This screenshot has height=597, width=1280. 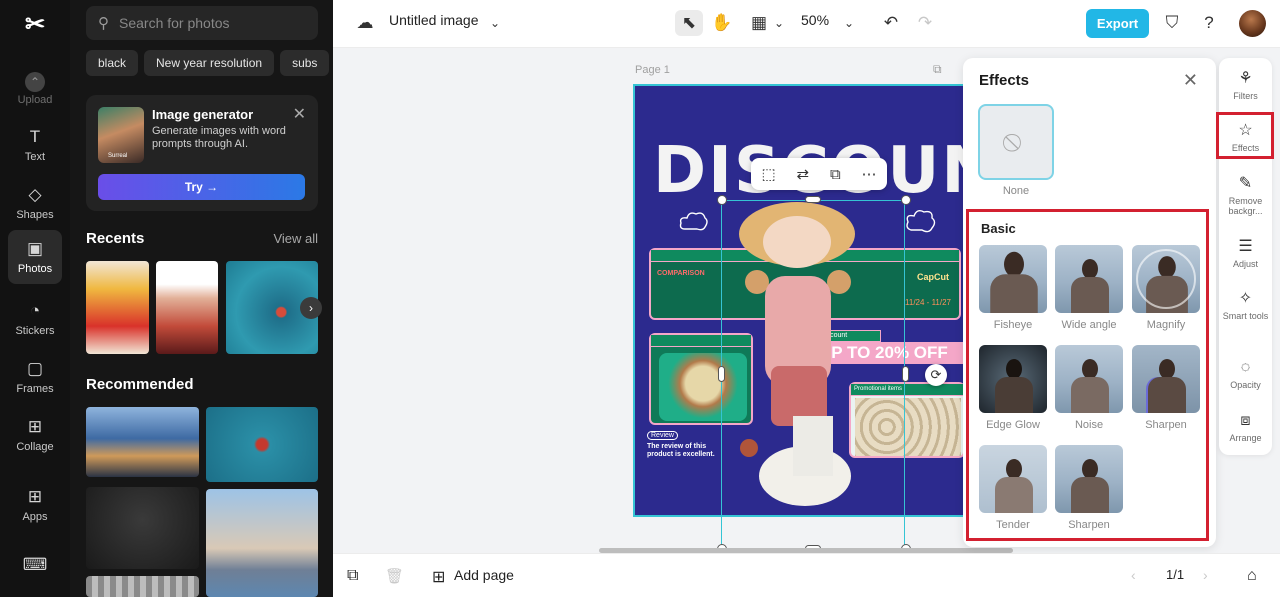 What do you see at coordinates (434, 20) in the screenshot?
I see `document-title: Untitled image` at bounding box center [434, 20].